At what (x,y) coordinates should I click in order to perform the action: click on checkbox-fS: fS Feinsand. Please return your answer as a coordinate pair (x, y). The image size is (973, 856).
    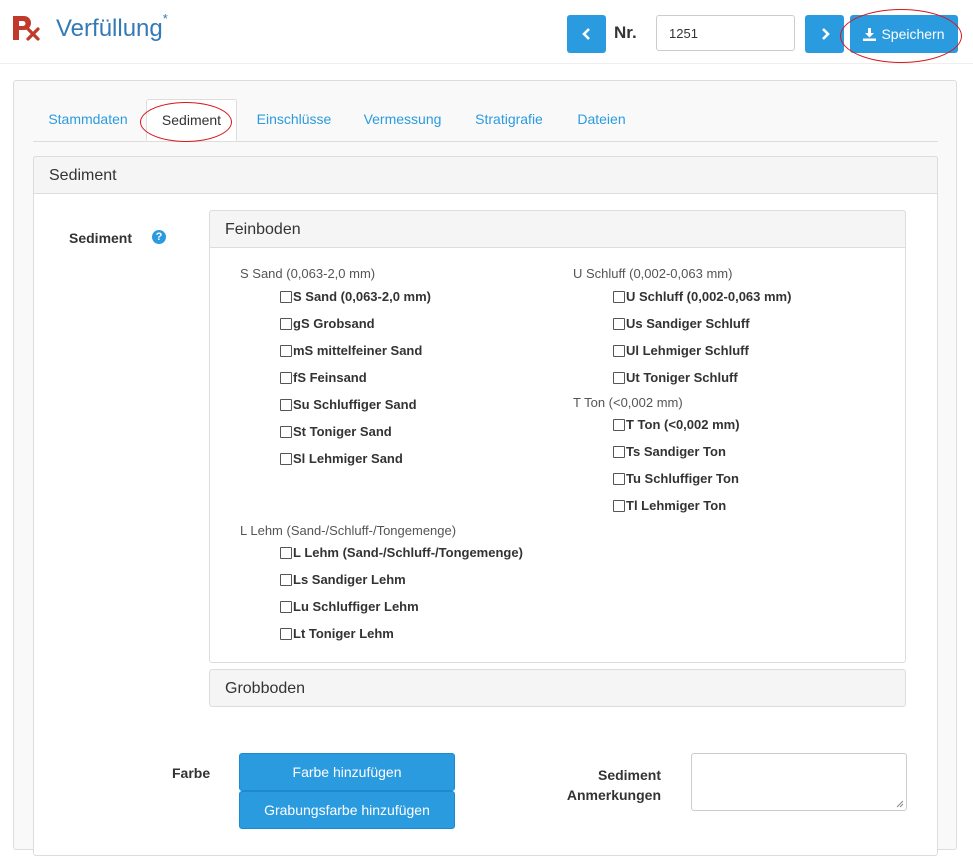
    Looking at the image, I should click on (323, 377).